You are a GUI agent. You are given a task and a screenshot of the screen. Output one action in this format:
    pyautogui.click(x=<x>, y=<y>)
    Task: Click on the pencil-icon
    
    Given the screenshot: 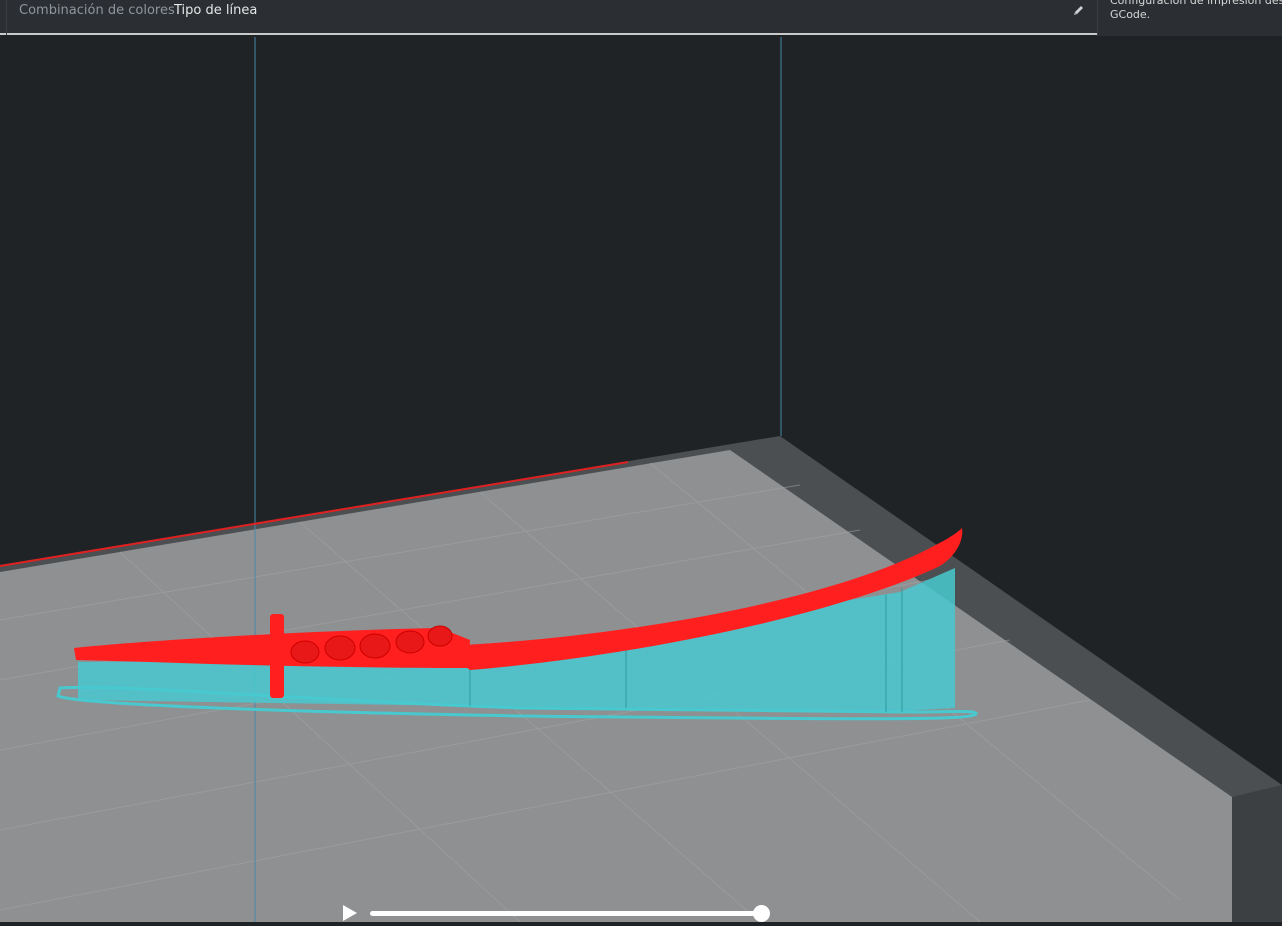 What is the action you would take?
    pyautogui.click(x=1078, y=11)
    